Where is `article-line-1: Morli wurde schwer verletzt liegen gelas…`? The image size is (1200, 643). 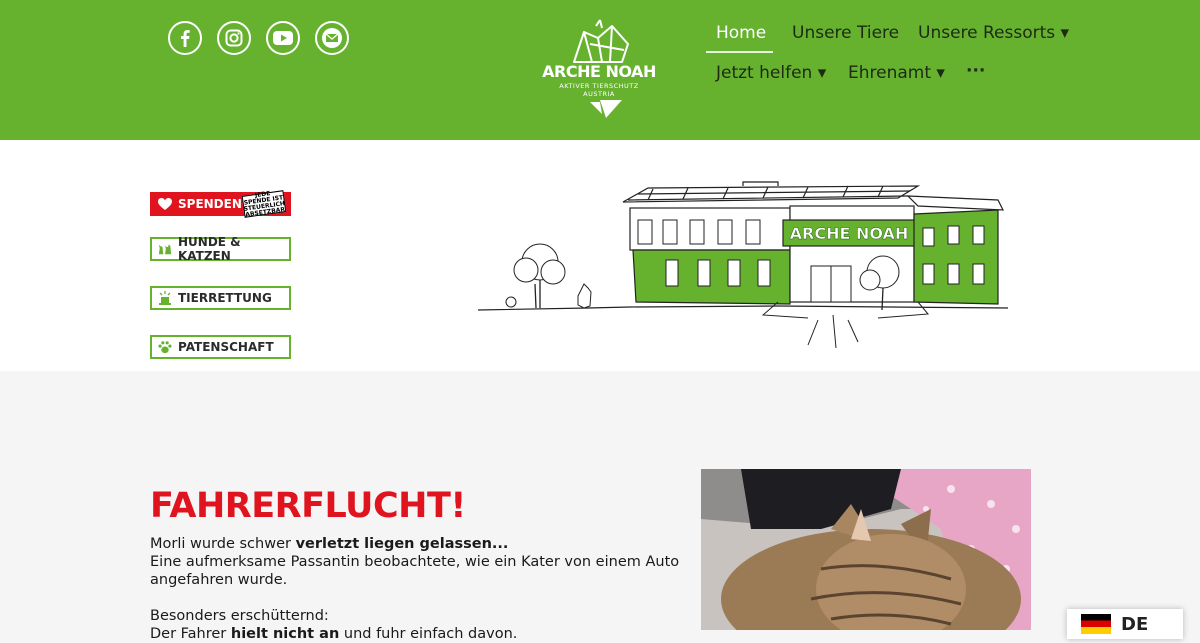 article-line-1: Morli wurde schwer verletzt liegen gelas… is located at coordinates (329, 544).